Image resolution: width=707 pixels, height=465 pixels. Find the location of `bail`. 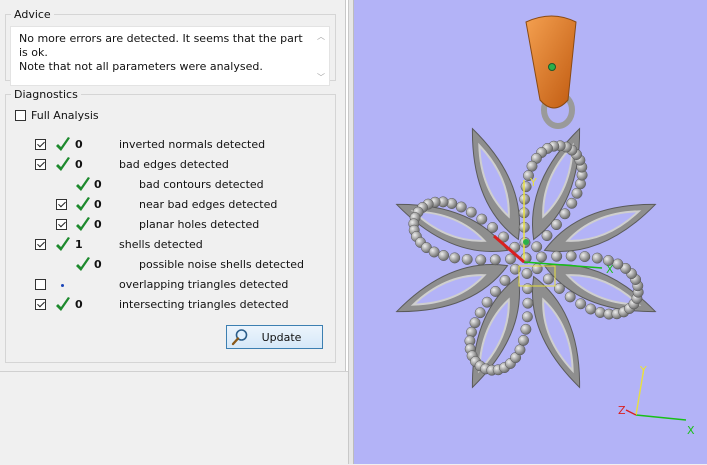

bail is located at coordinates (551, 62).